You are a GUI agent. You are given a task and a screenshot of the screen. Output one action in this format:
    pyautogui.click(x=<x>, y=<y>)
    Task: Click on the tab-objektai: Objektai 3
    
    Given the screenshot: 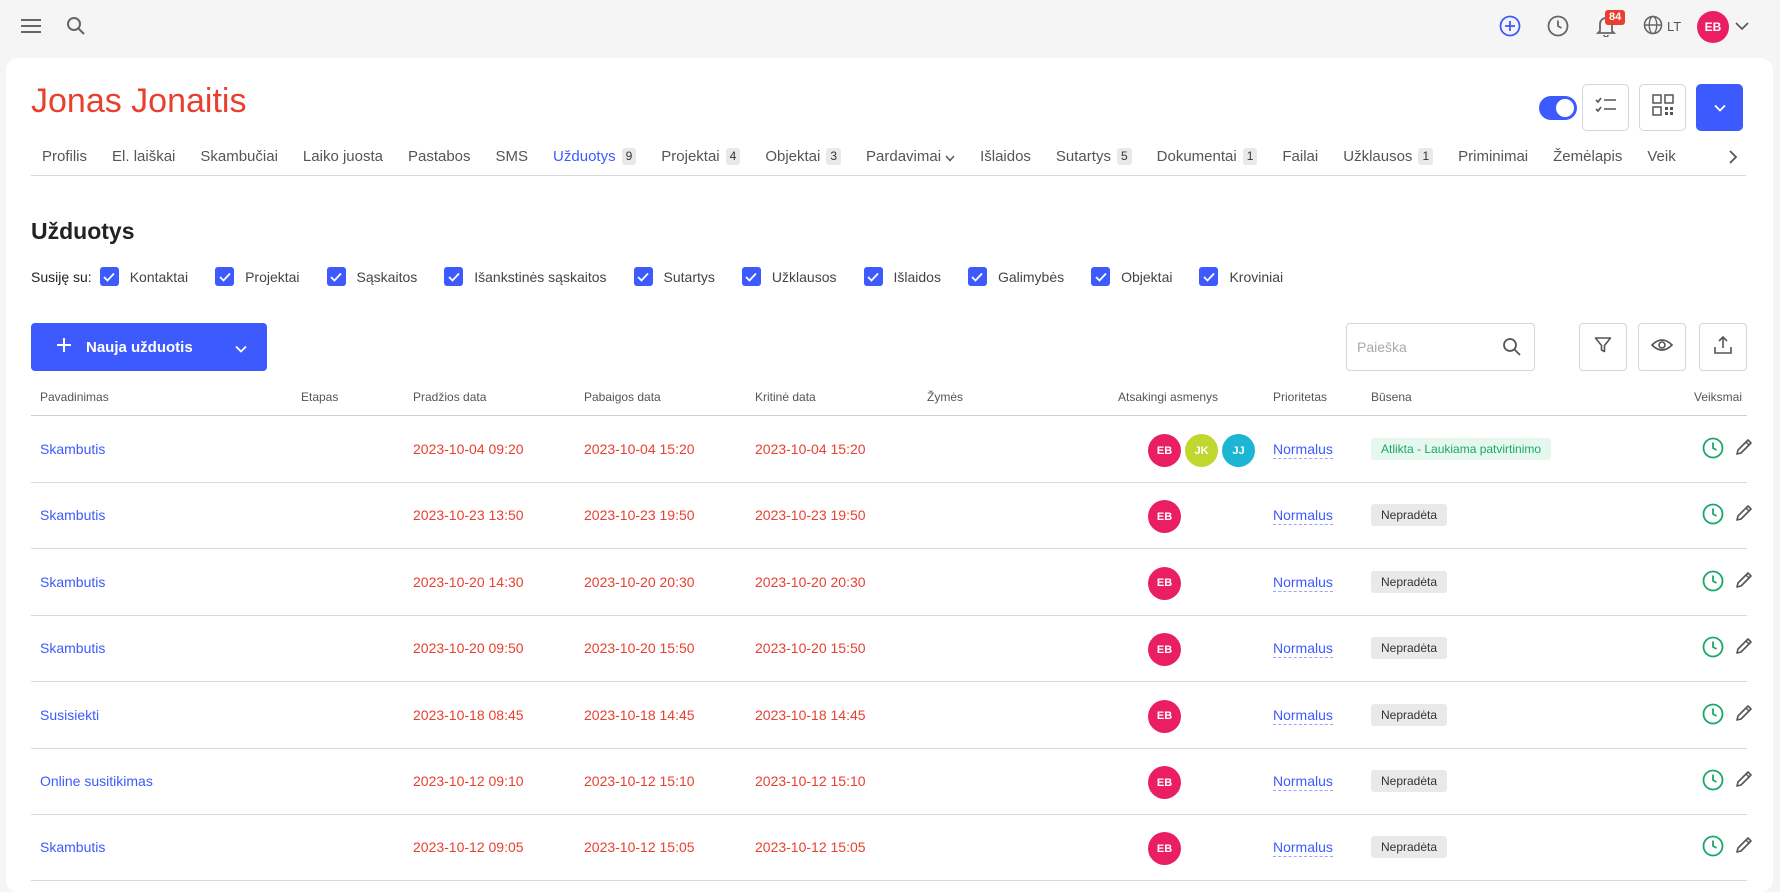 What is the action you would take?
    pyautogui.click(x=803, y=160)
    